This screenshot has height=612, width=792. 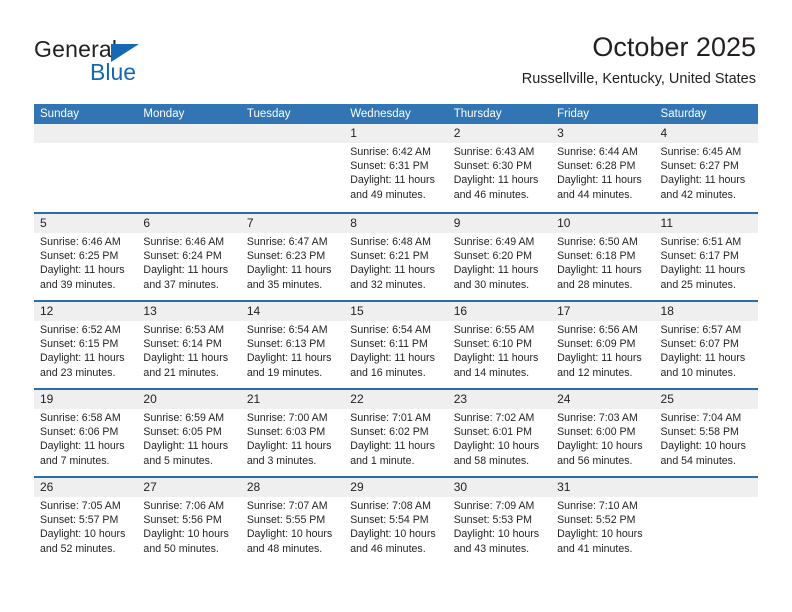 I want to click on weekday-header-wednesday: Wednesday, so click(x=380, y=114).